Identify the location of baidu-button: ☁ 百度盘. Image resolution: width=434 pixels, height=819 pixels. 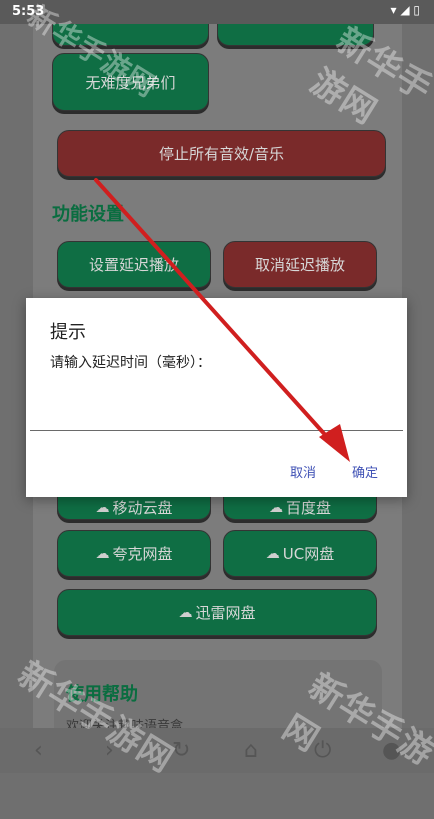
(300, 508).